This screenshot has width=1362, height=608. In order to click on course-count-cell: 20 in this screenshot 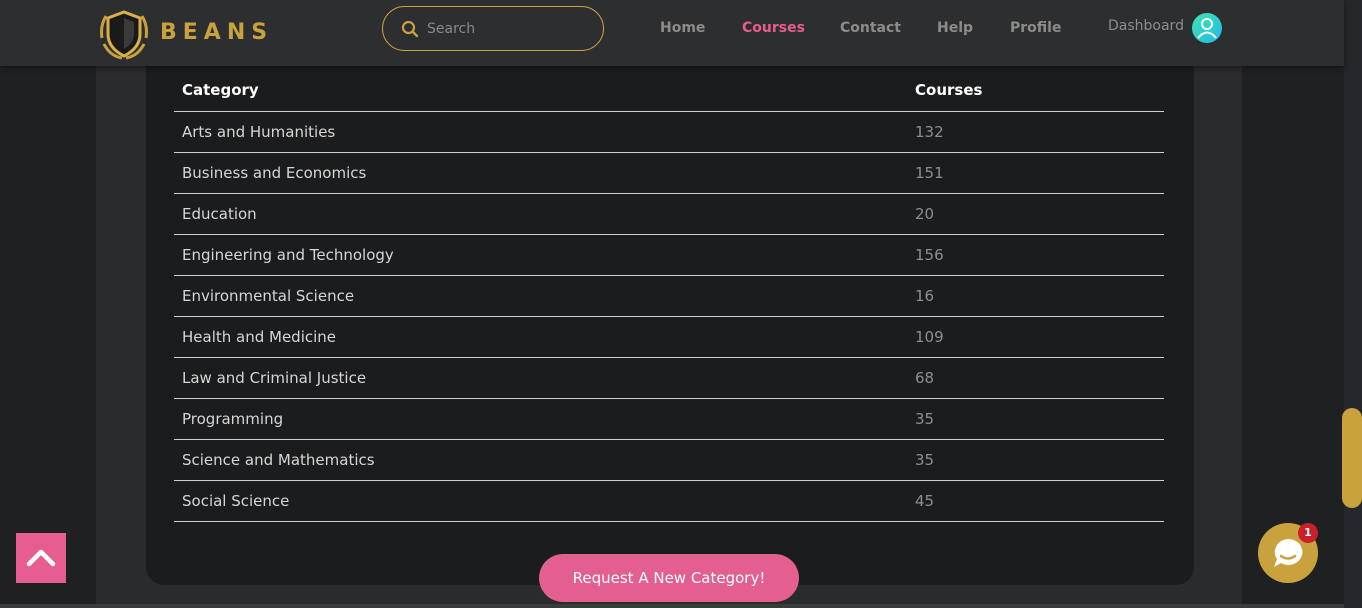, I will do `click(1035, 214)`.